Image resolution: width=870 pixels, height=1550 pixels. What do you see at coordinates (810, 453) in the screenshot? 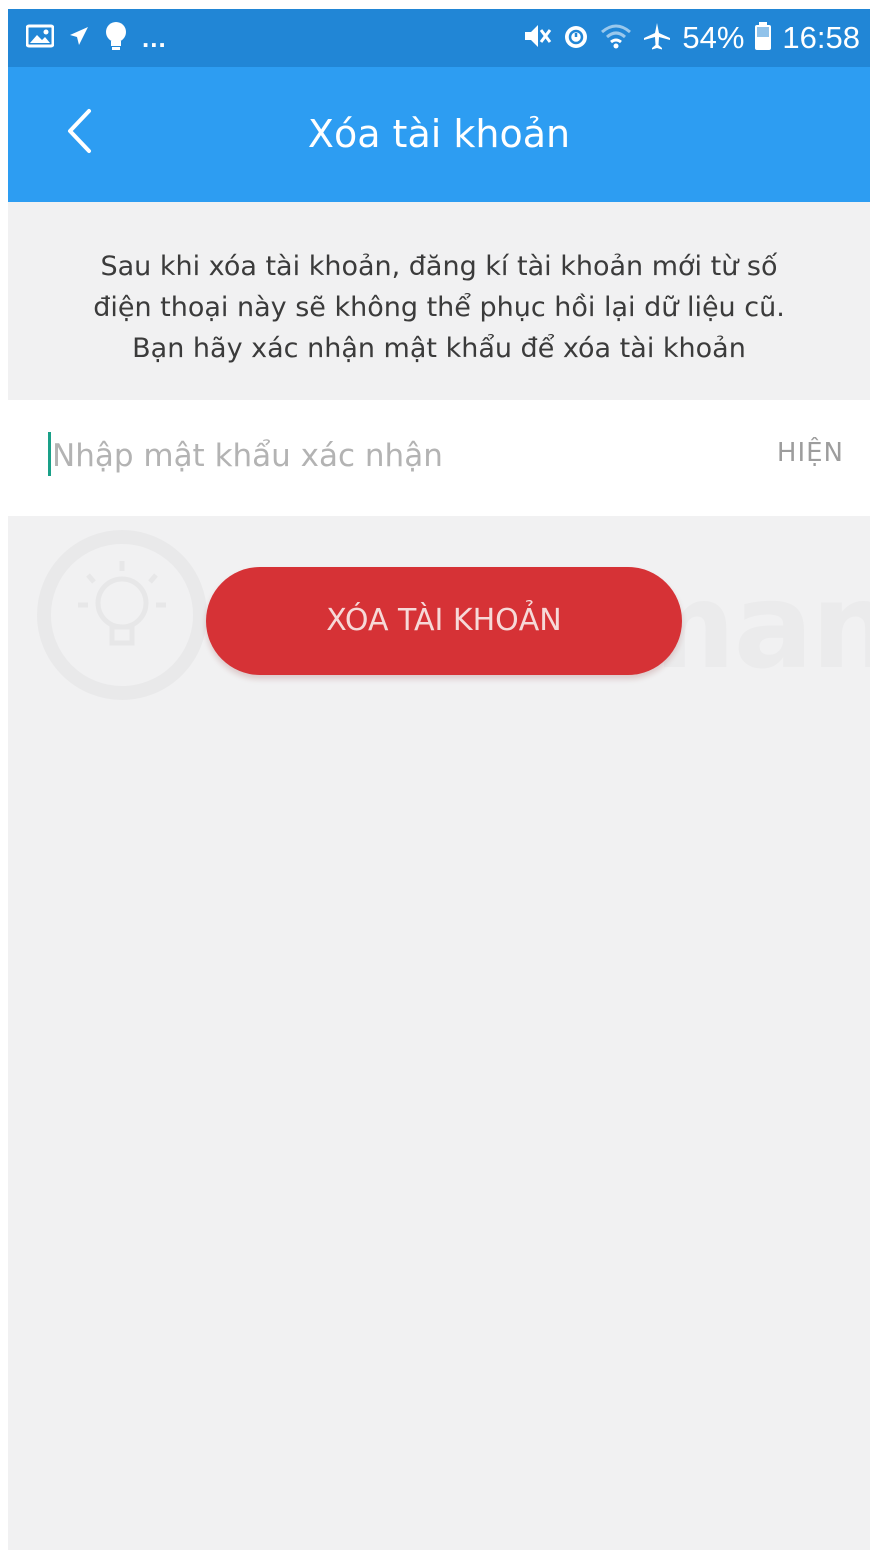
I see `show-password-button: HIỆN` at bounding box center [810, 453].